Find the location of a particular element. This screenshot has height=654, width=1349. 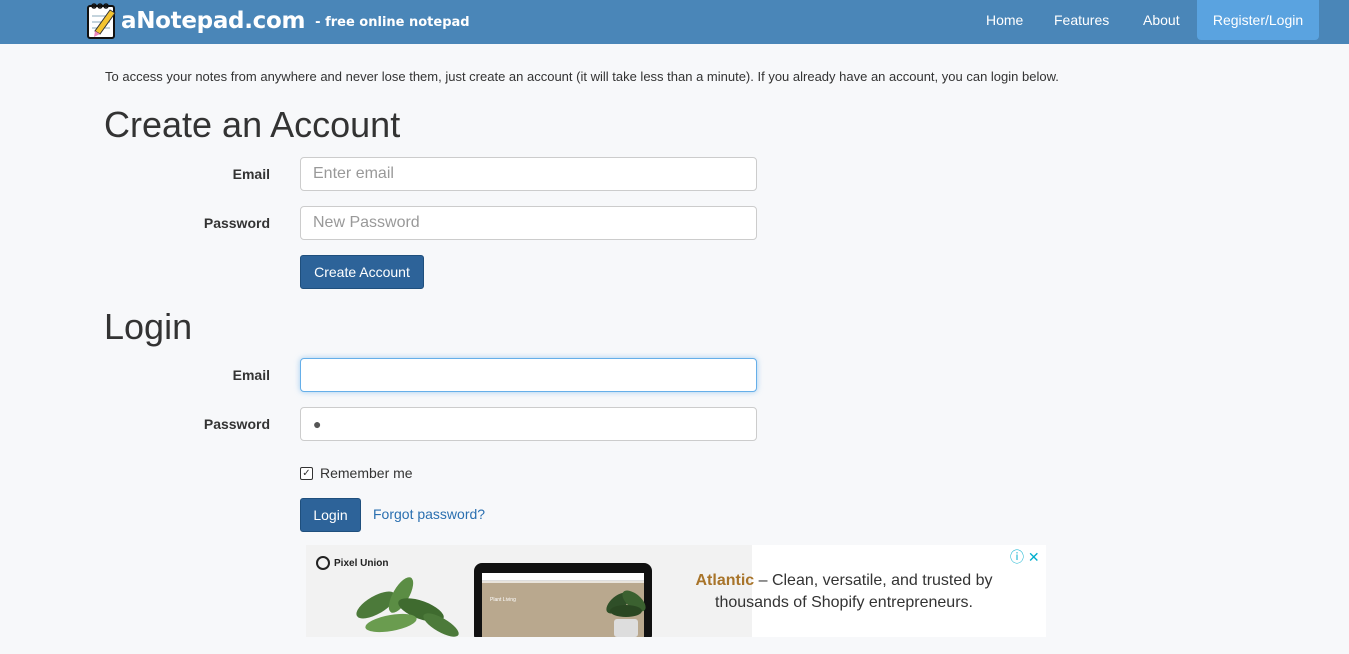

brand-tagline: - free online notepad is located at coordinates (392, 22).